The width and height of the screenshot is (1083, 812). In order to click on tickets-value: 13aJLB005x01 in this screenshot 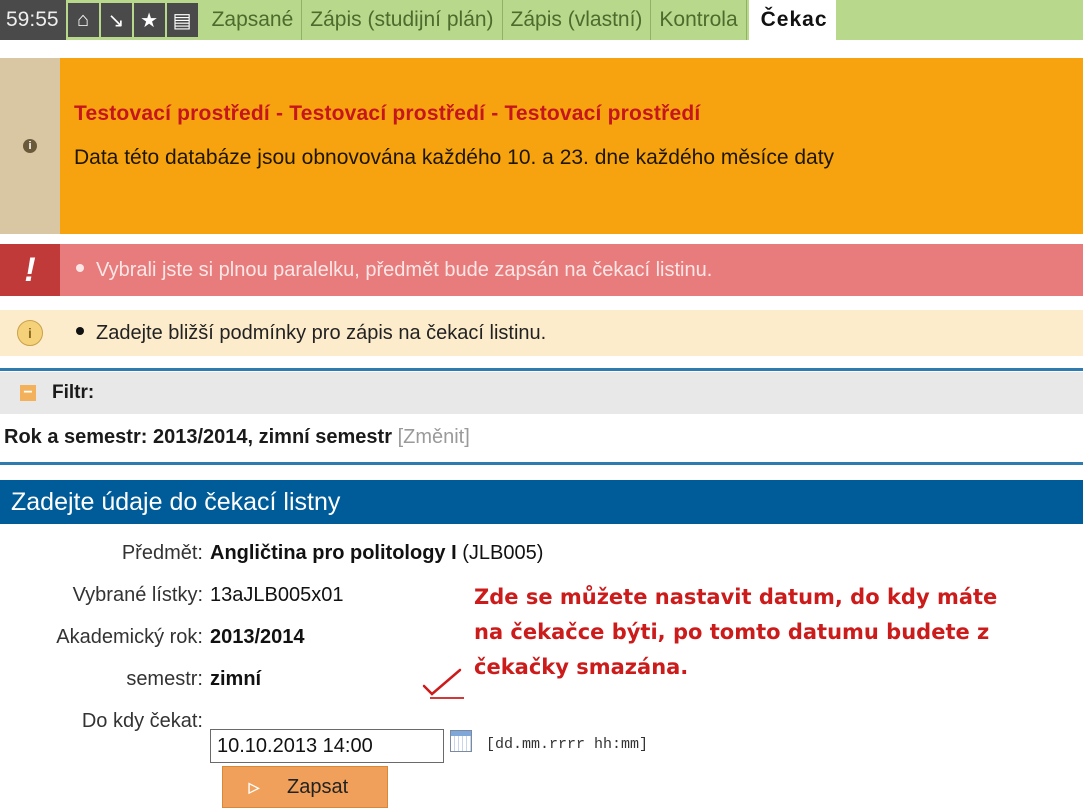, I will do `click(277, 594)`.